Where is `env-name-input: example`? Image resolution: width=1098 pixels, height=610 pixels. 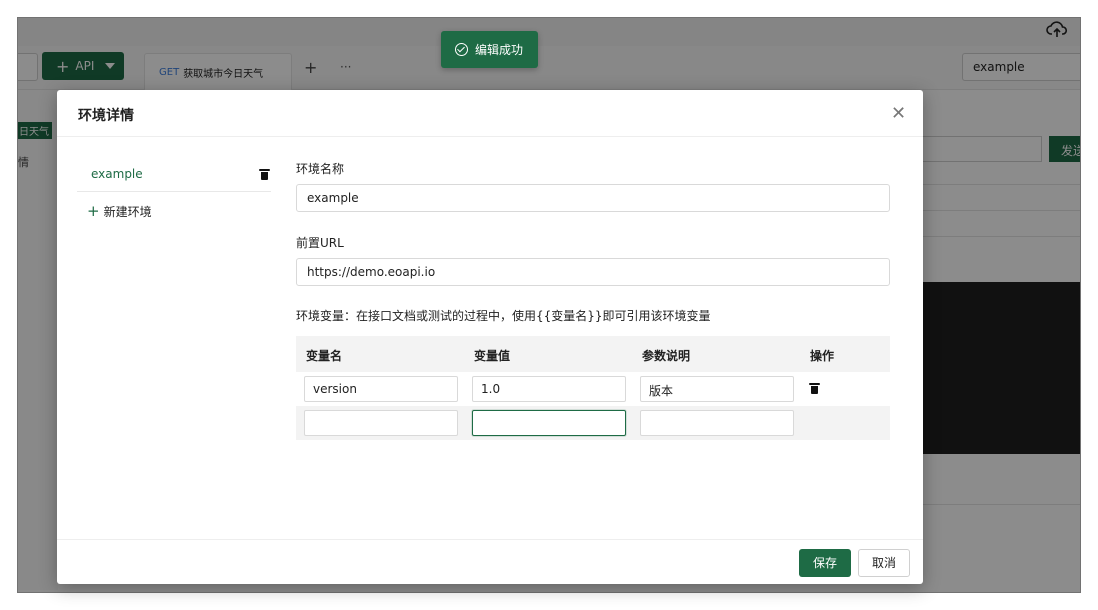 env-name-input: example is located at coordinates (593, 198).